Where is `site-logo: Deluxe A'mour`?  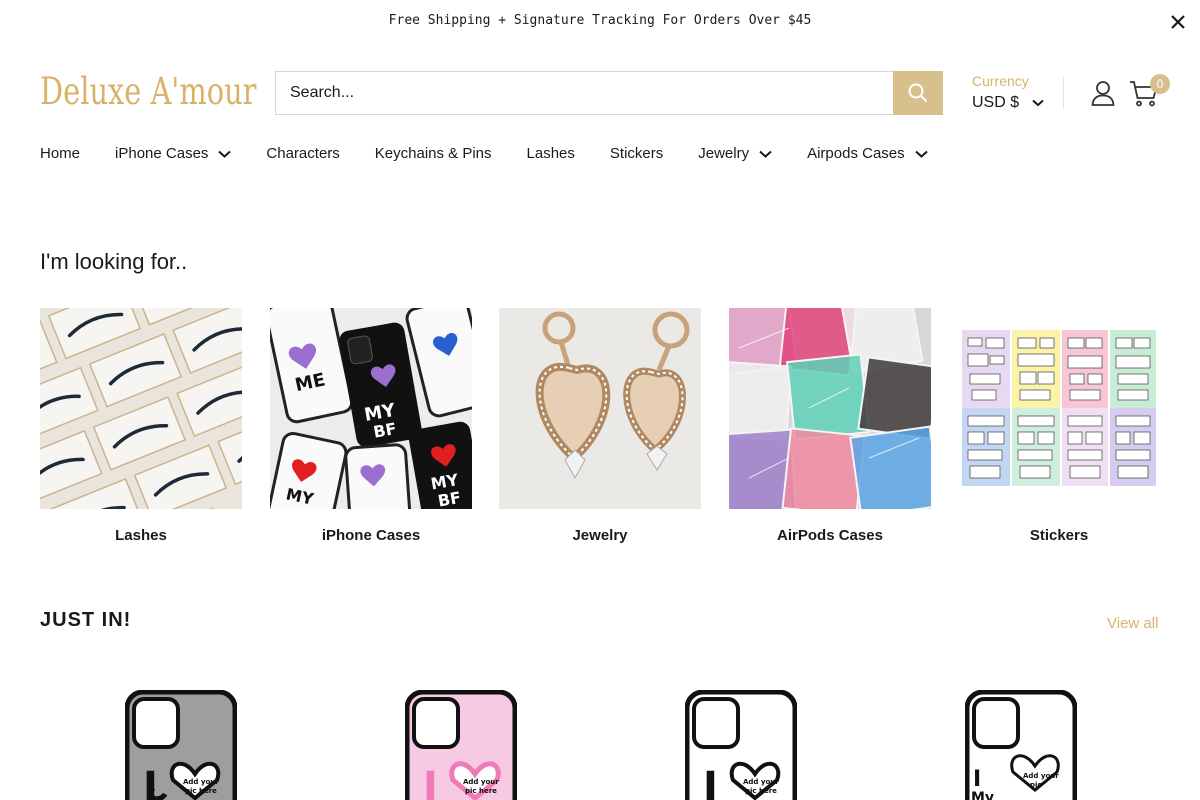 site-logo: Deluxe A'mour is located at coordinates (148, 91).